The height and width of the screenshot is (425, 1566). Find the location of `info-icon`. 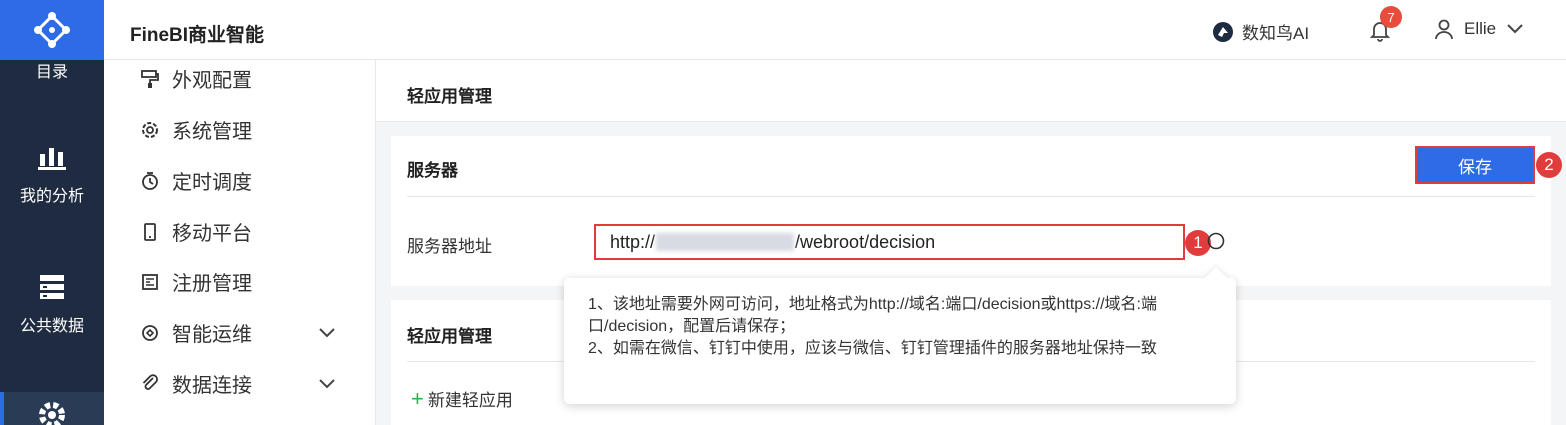

info-icon is located at coordinates (1216, 241).